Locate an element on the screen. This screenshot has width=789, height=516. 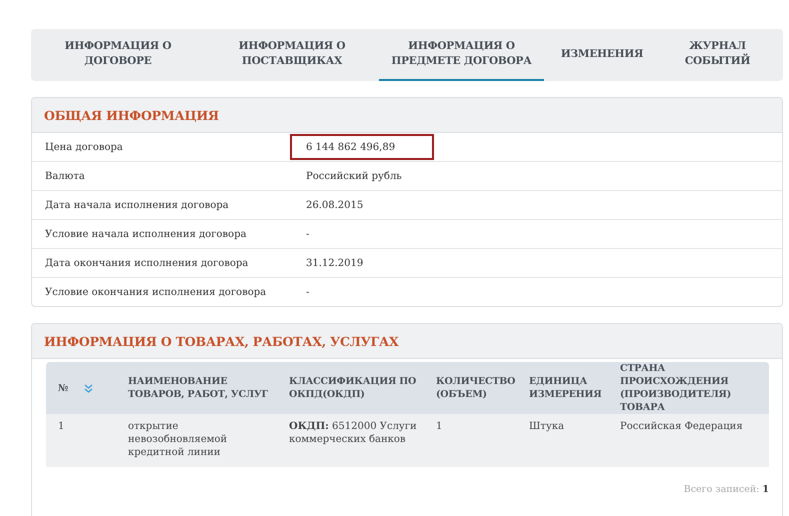
total-label: Всего записей: is located at coordinates (722, 489).